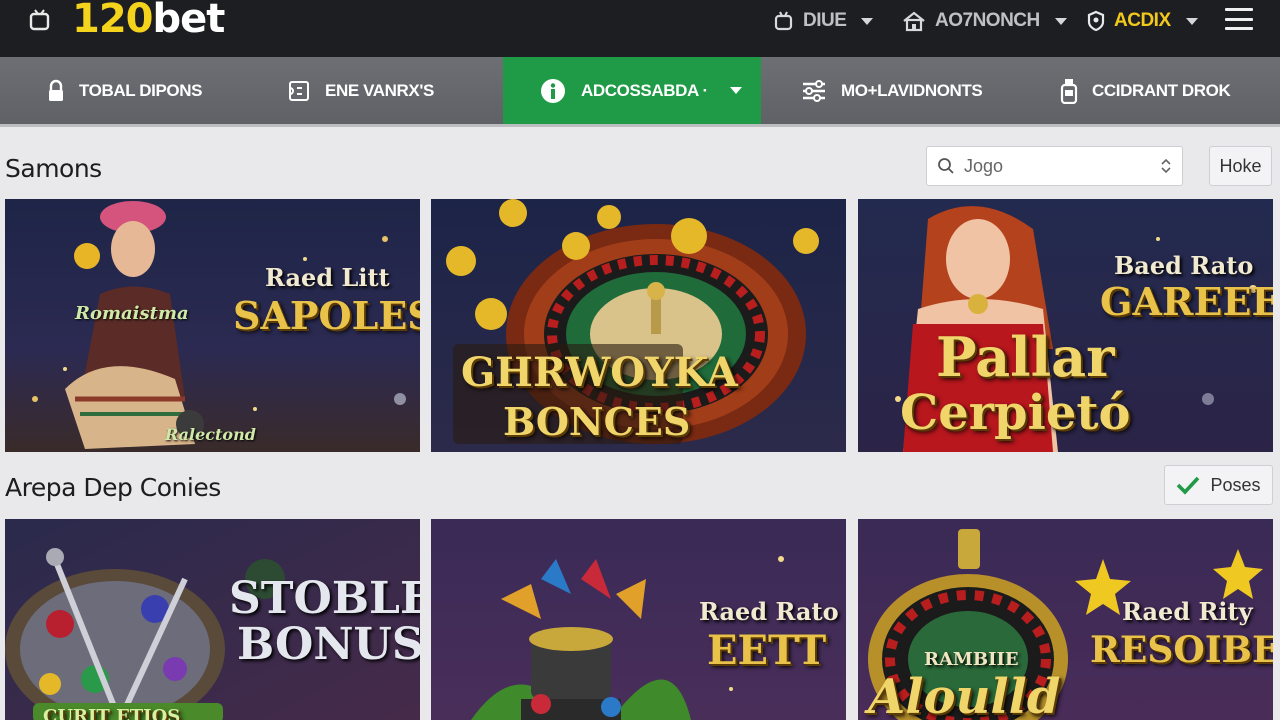 This screenshot has width=1280, height=720. Describe the element at coordinates (212, 619) in the screenshot. I see `game-card: STOBLE BONUS CURIT ETIOS` at that location.